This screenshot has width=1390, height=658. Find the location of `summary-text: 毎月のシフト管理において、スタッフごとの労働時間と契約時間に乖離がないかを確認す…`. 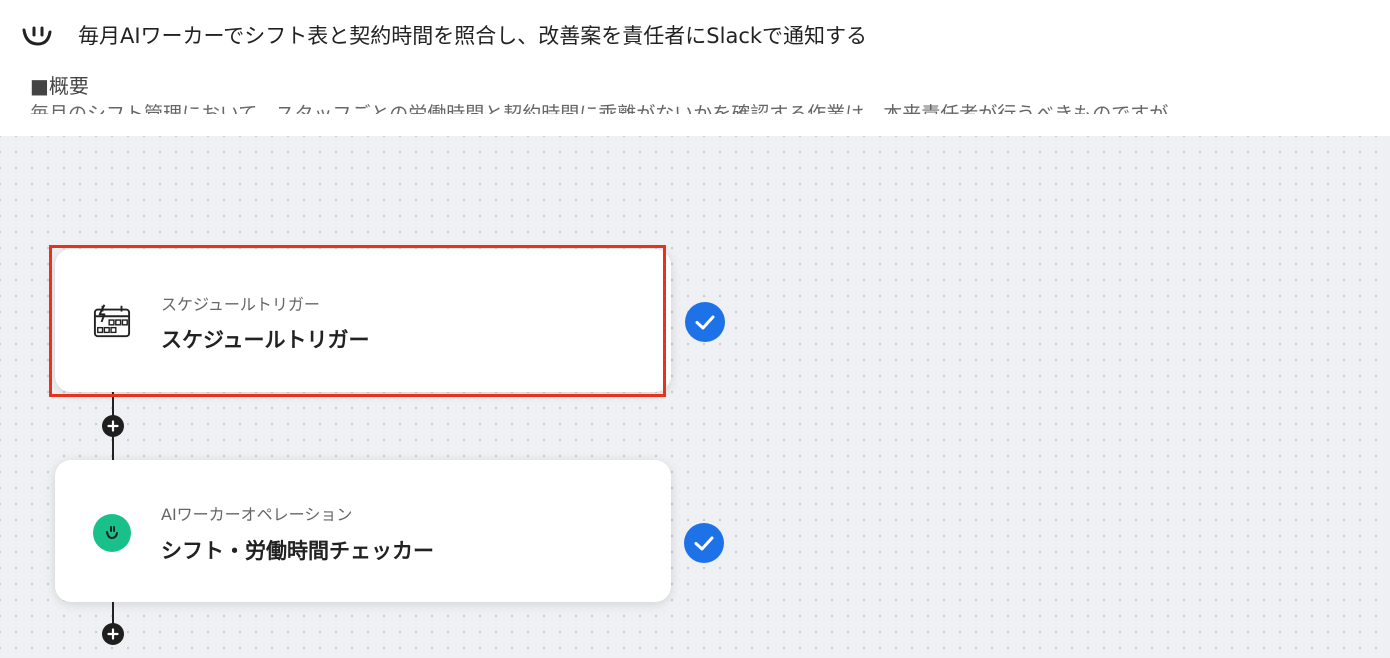

summary-text: 毎月のシフト管理において、スタッフごとの労働時間と契約時間に乖離がないかを確認す… is located at coordinates (599, 108).